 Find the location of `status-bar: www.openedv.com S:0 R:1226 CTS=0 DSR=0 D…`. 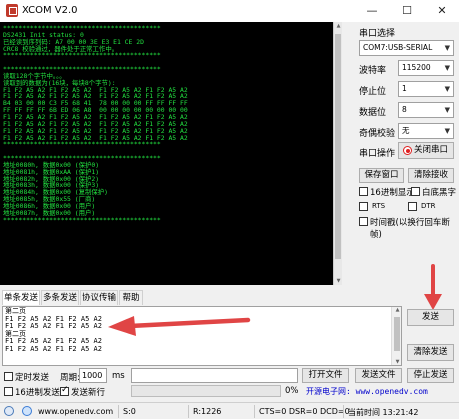

status-bar: www.openedv.com S:0 R:1226 CTS=0 DSR=0 D… is located at coordinates (229, 410).